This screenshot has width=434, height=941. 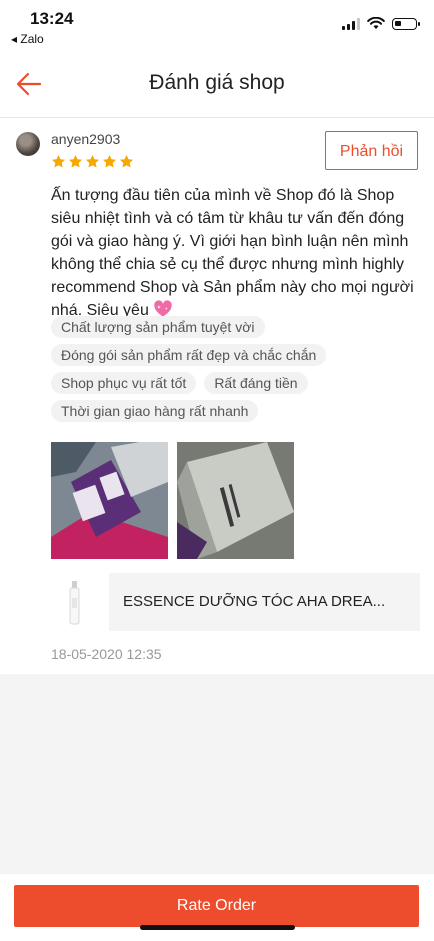 What do you see at coordinates (155, 411) in the screenshot?
I see `review-tag: Thời gian giao hàng rất nhanh` at bounding box center [155, 411].